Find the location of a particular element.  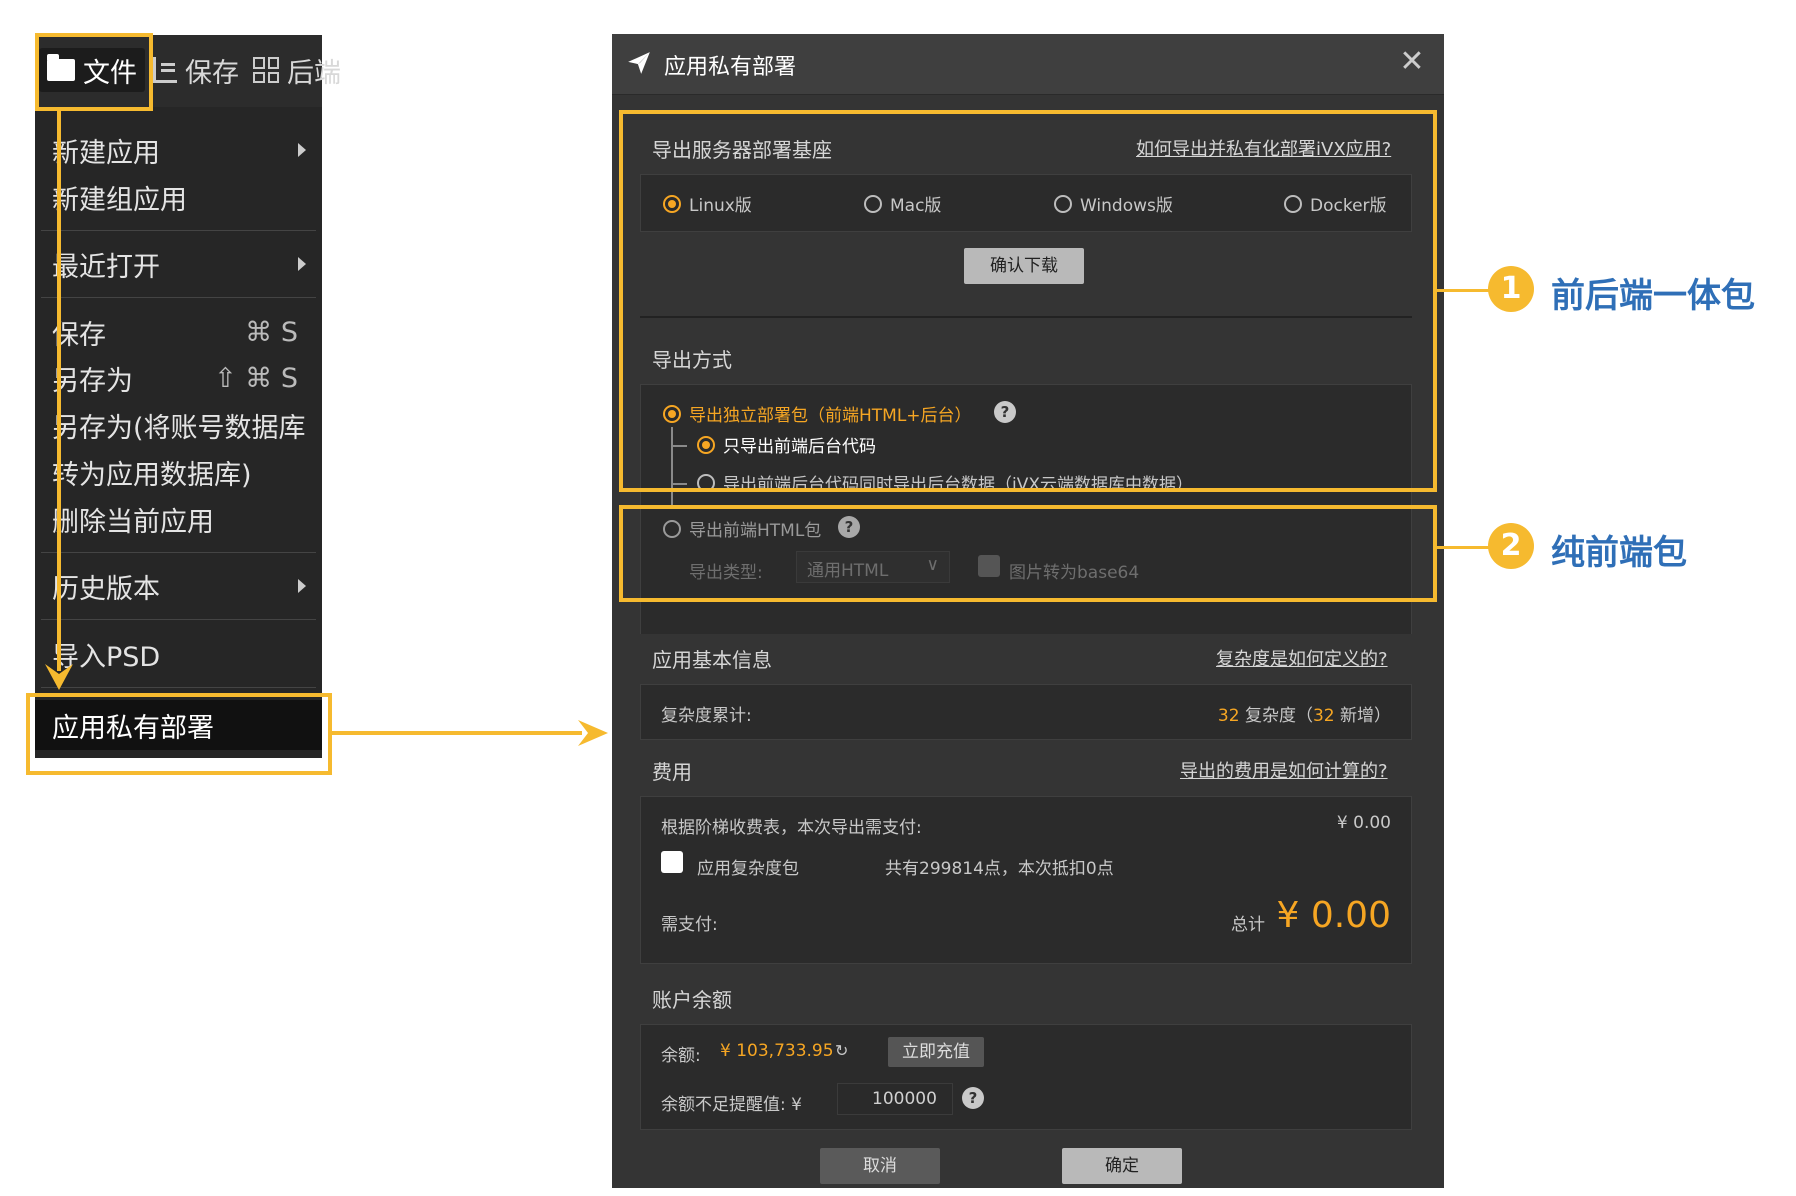

balance-value: ¥ 103,733.95 is located at coordinates (777, 1051).